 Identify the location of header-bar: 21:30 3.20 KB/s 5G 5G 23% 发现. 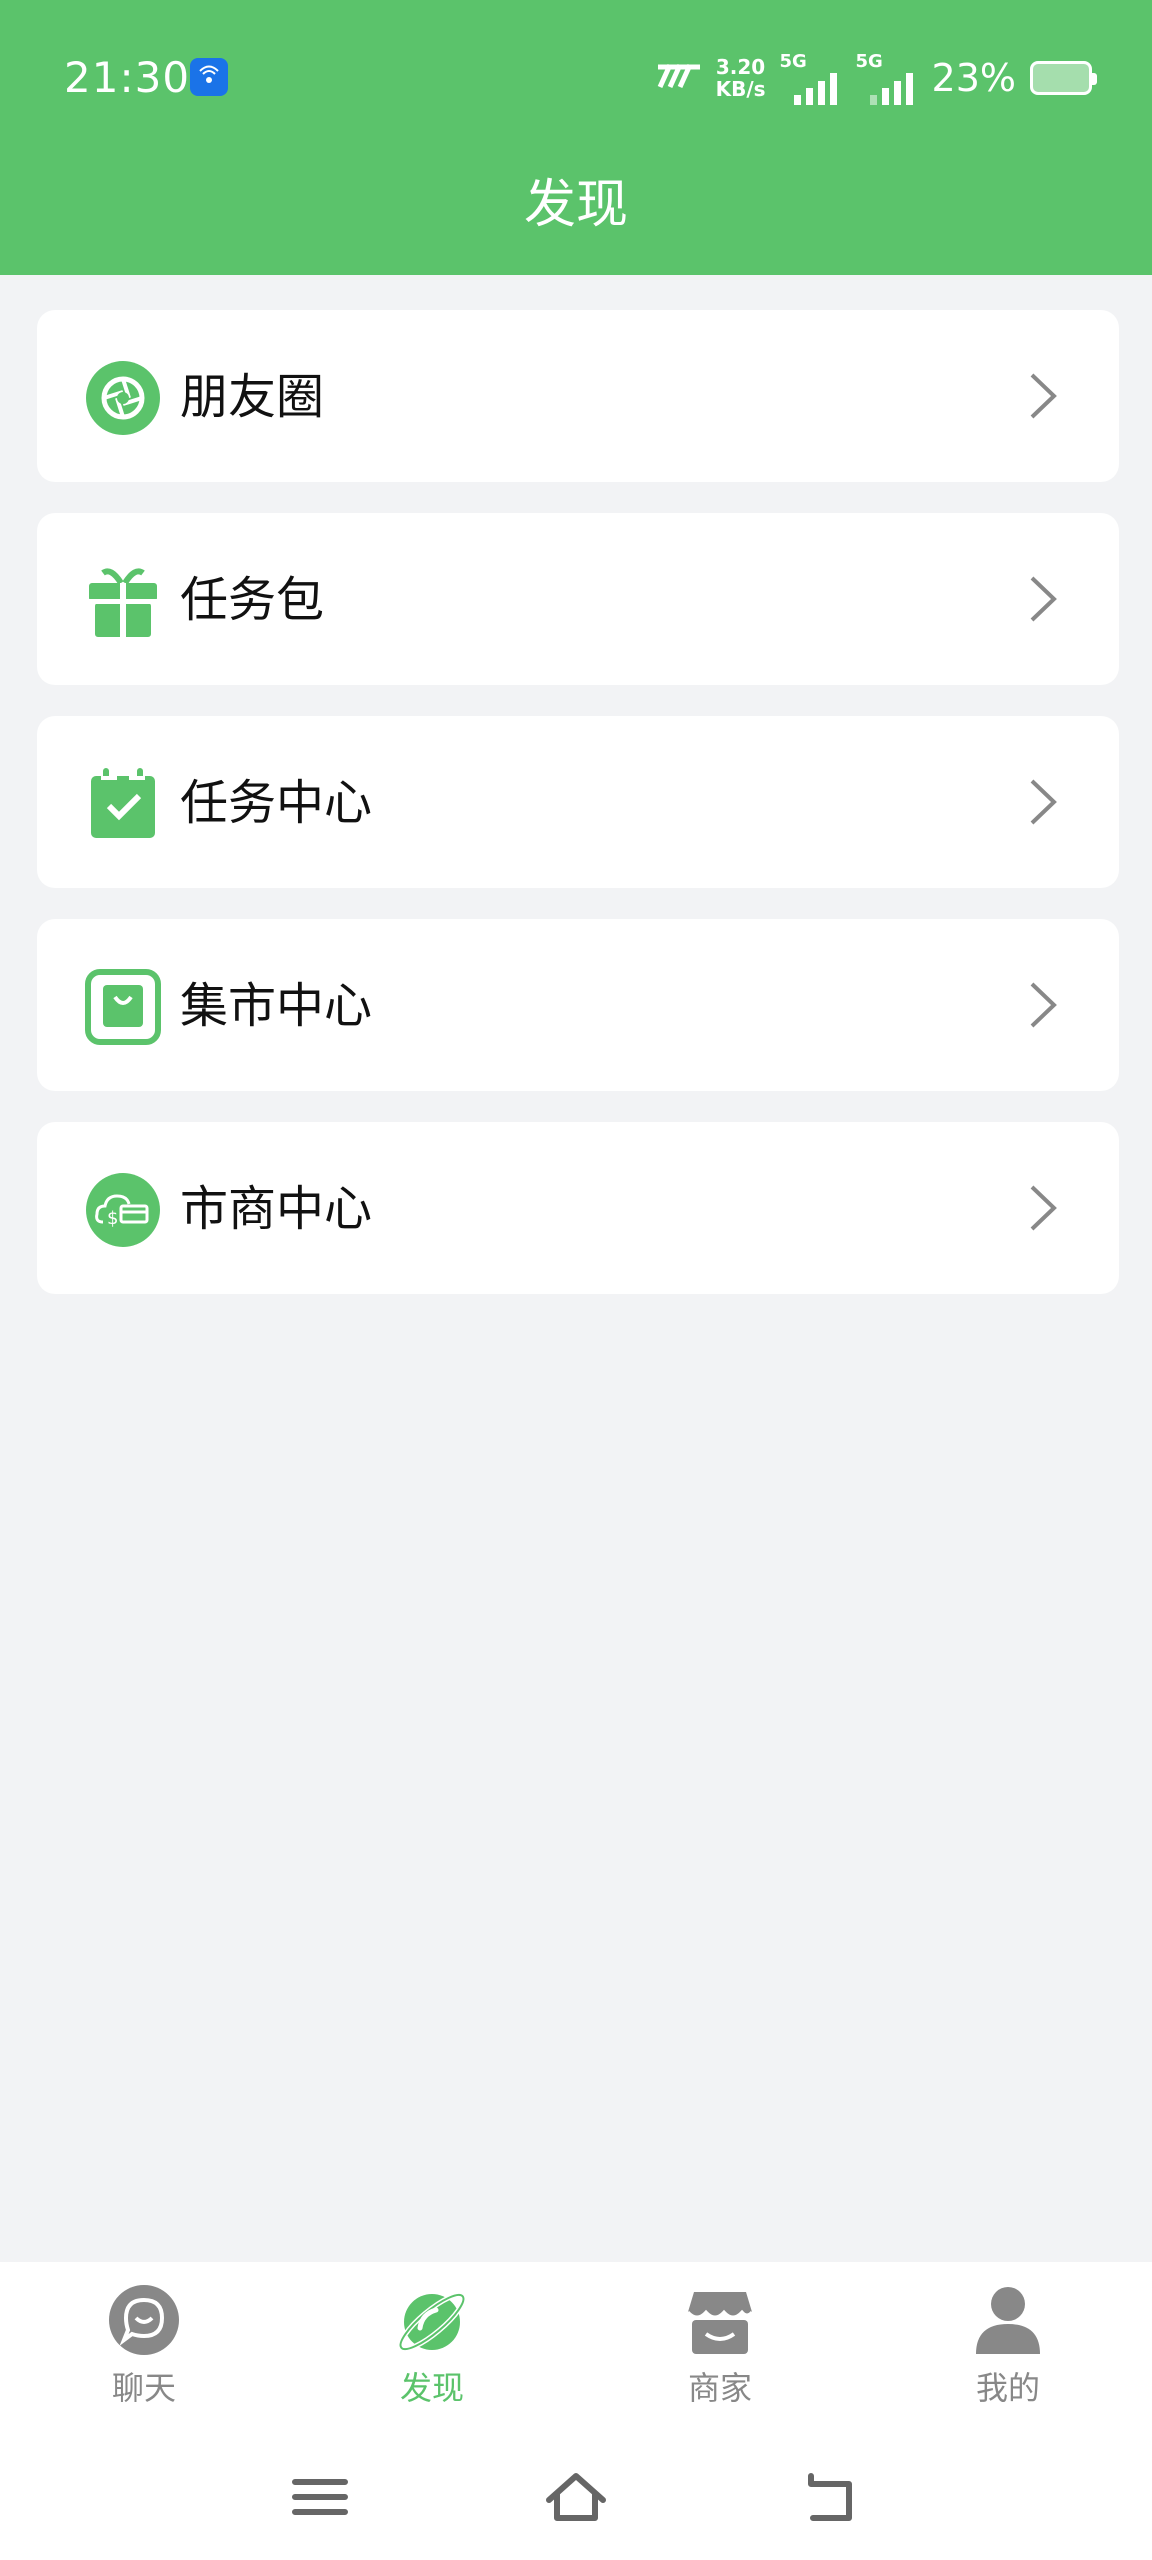
(576, 137).